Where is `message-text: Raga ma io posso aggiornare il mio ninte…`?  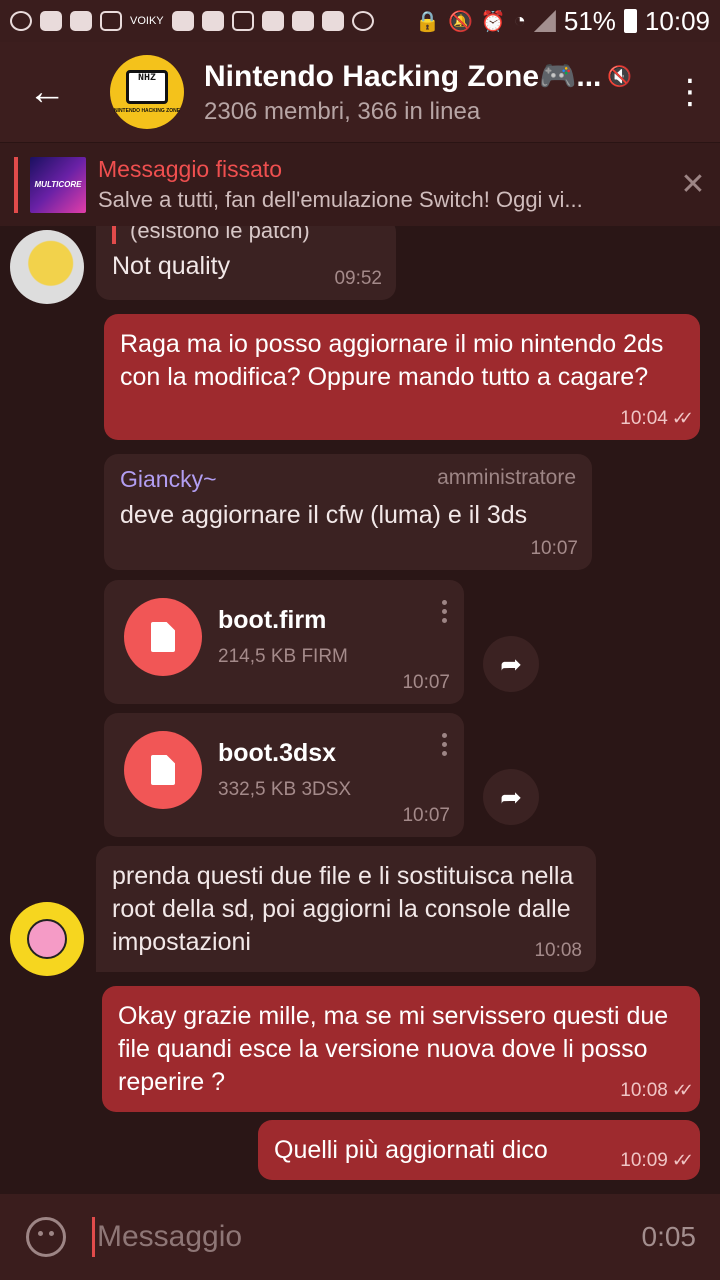
message-text: Raga ma io posso aggiornare il mio ninte… is located at coordinates (392, 360).